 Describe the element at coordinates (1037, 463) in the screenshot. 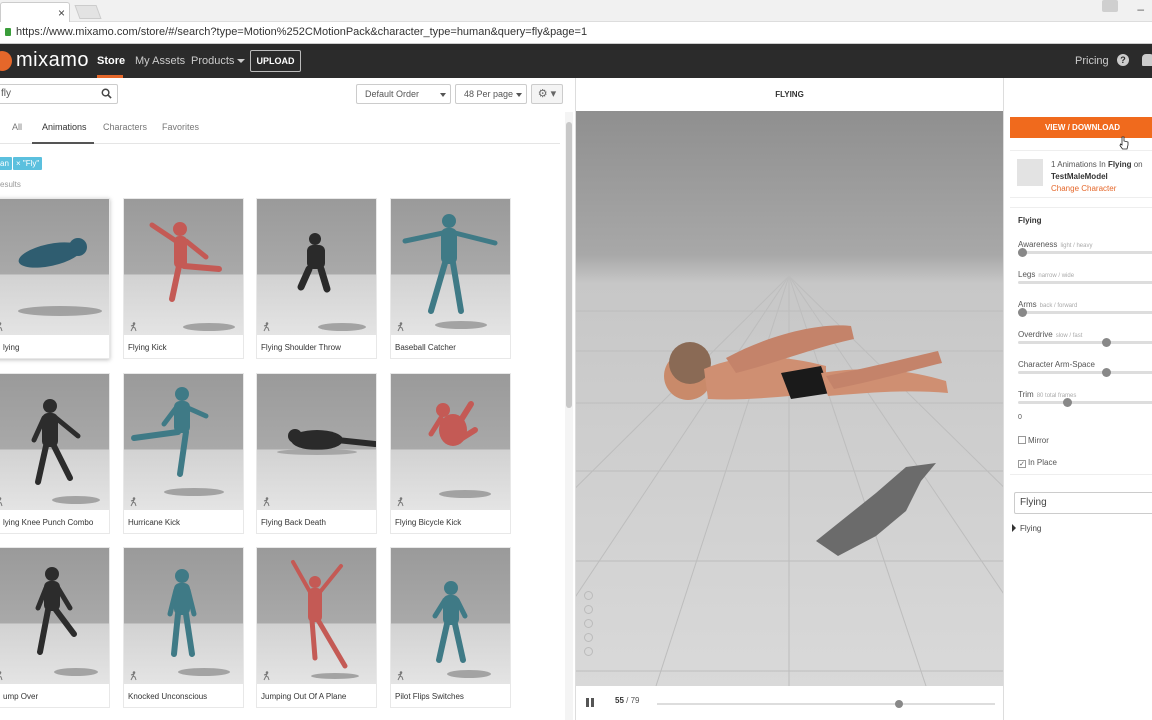

I see `in-place-option: ✓ In Place` at that location.